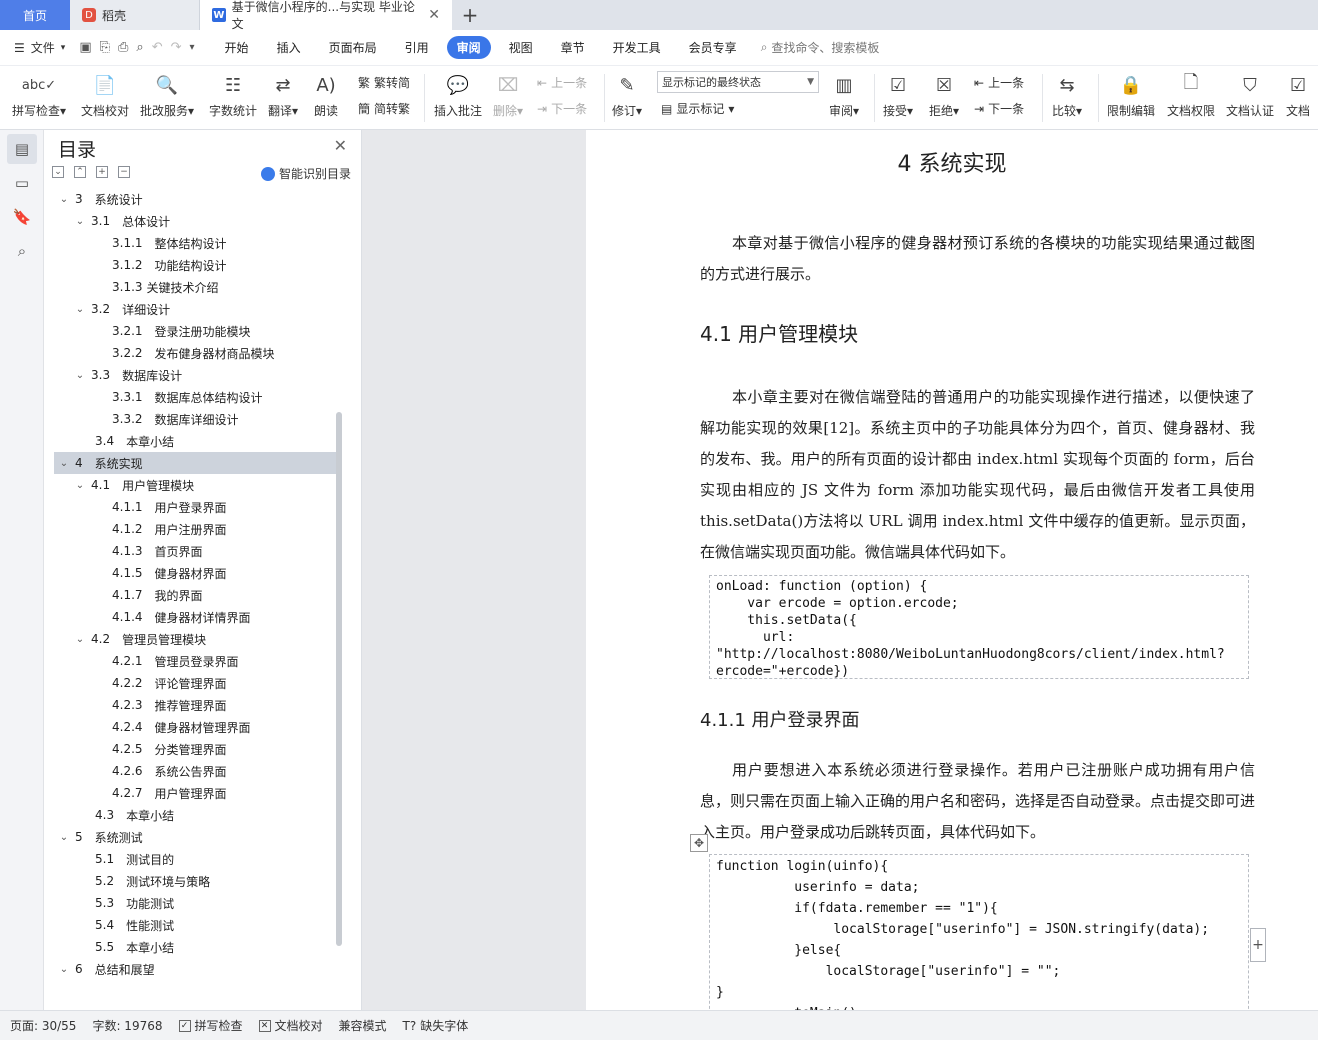  What do you see at coordinates (195, 947) in the screenshot?
I see `toc-item: 5.5 本章小结` at bounding box center [195, 947].